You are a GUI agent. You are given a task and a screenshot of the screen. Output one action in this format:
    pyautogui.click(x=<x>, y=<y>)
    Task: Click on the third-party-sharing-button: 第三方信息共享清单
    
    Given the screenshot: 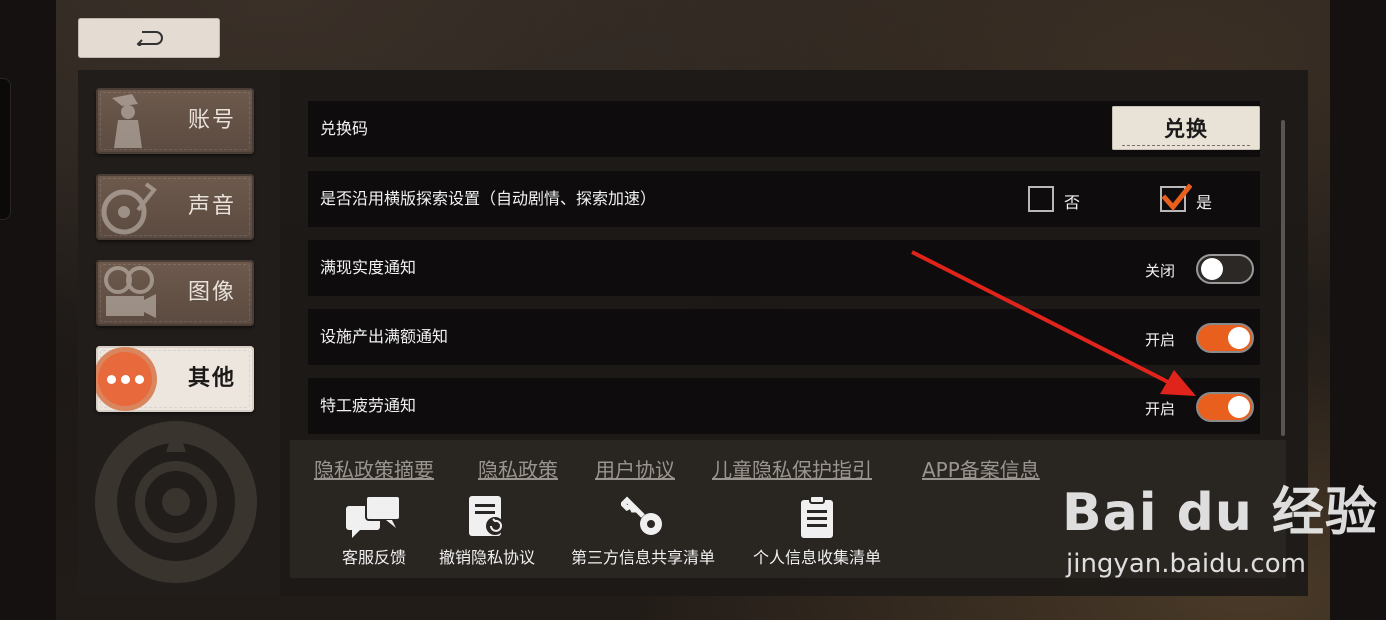 What is the action you would take?
    pyautogui.click(x=643, y=532)
    